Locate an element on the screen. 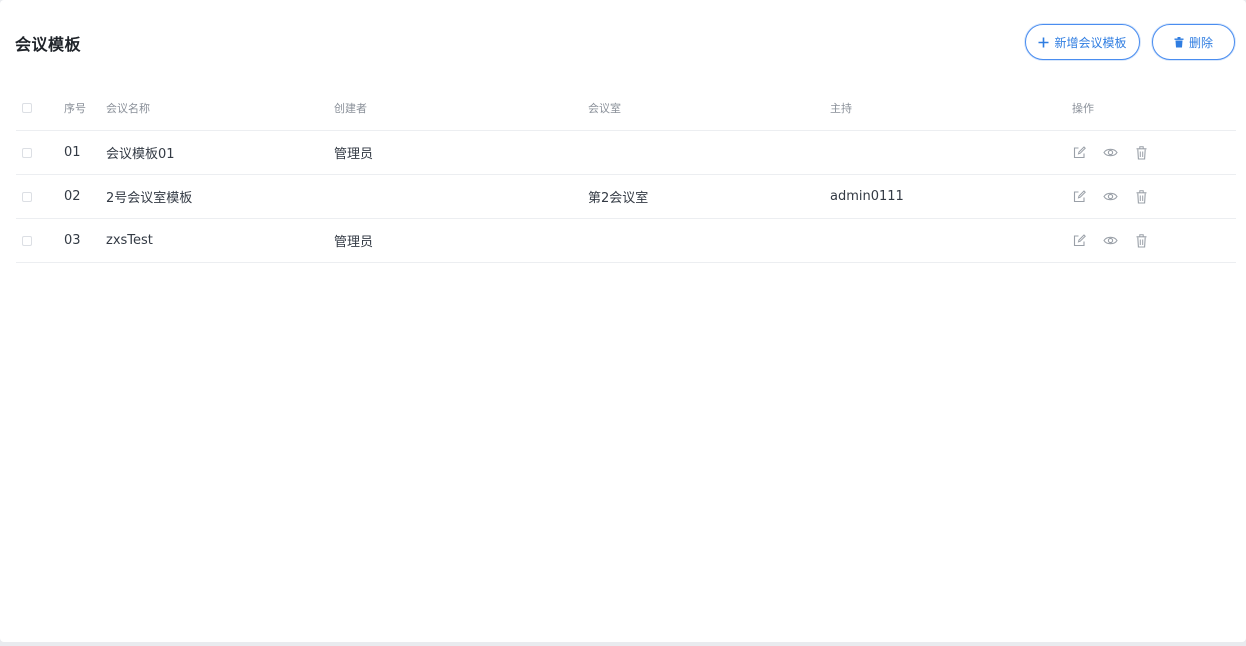  row-host: admin0111 is located at coordinates (867, 196).